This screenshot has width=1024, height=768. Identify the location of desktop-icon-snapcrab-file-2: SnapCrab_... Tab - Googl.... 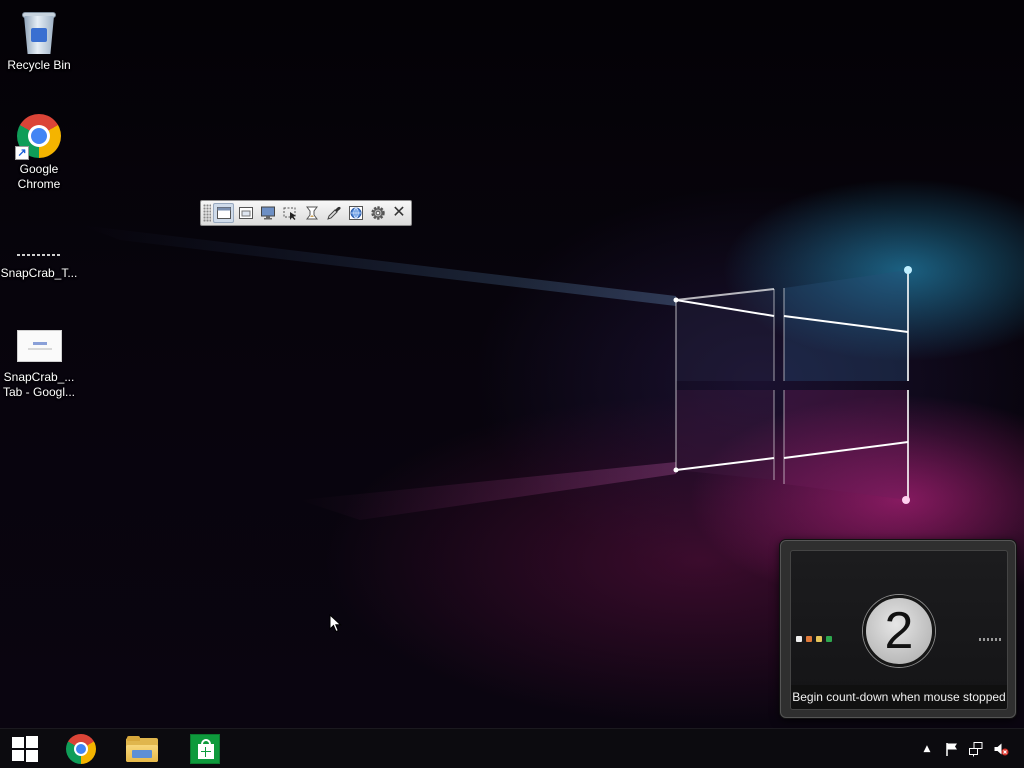
(39, 360).